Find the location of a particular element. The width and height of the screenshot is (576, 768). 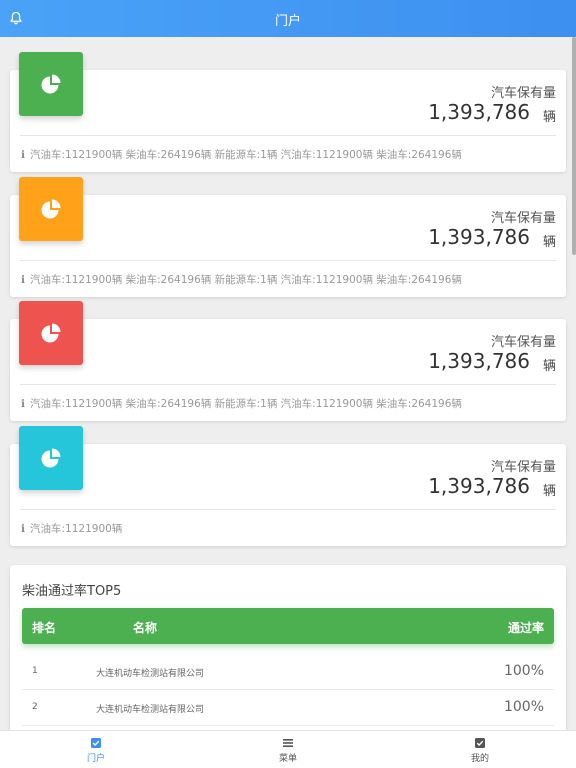

footer-text: 汽油车:1121900辆 is located at coordinates (76, 529).